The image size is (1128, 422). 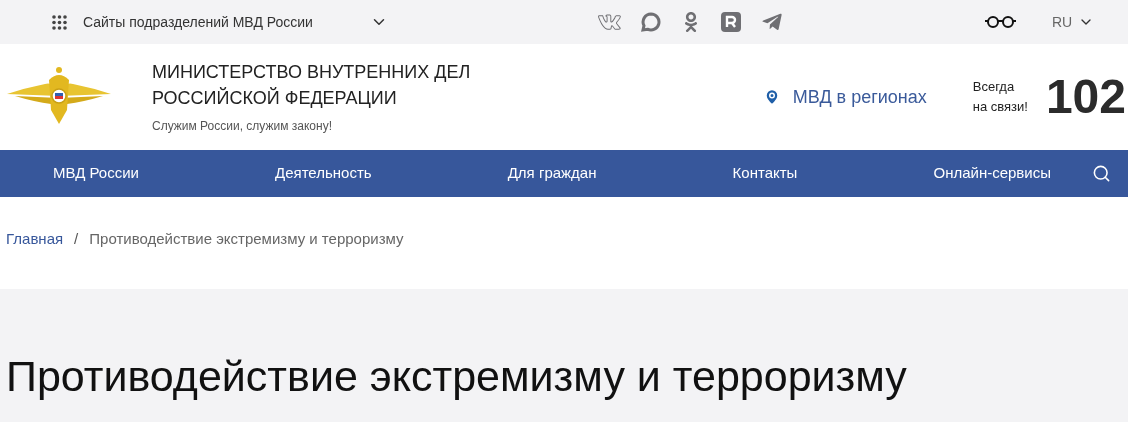 I want to click on nav-item: Деятельность, so click(x=323, y=173).